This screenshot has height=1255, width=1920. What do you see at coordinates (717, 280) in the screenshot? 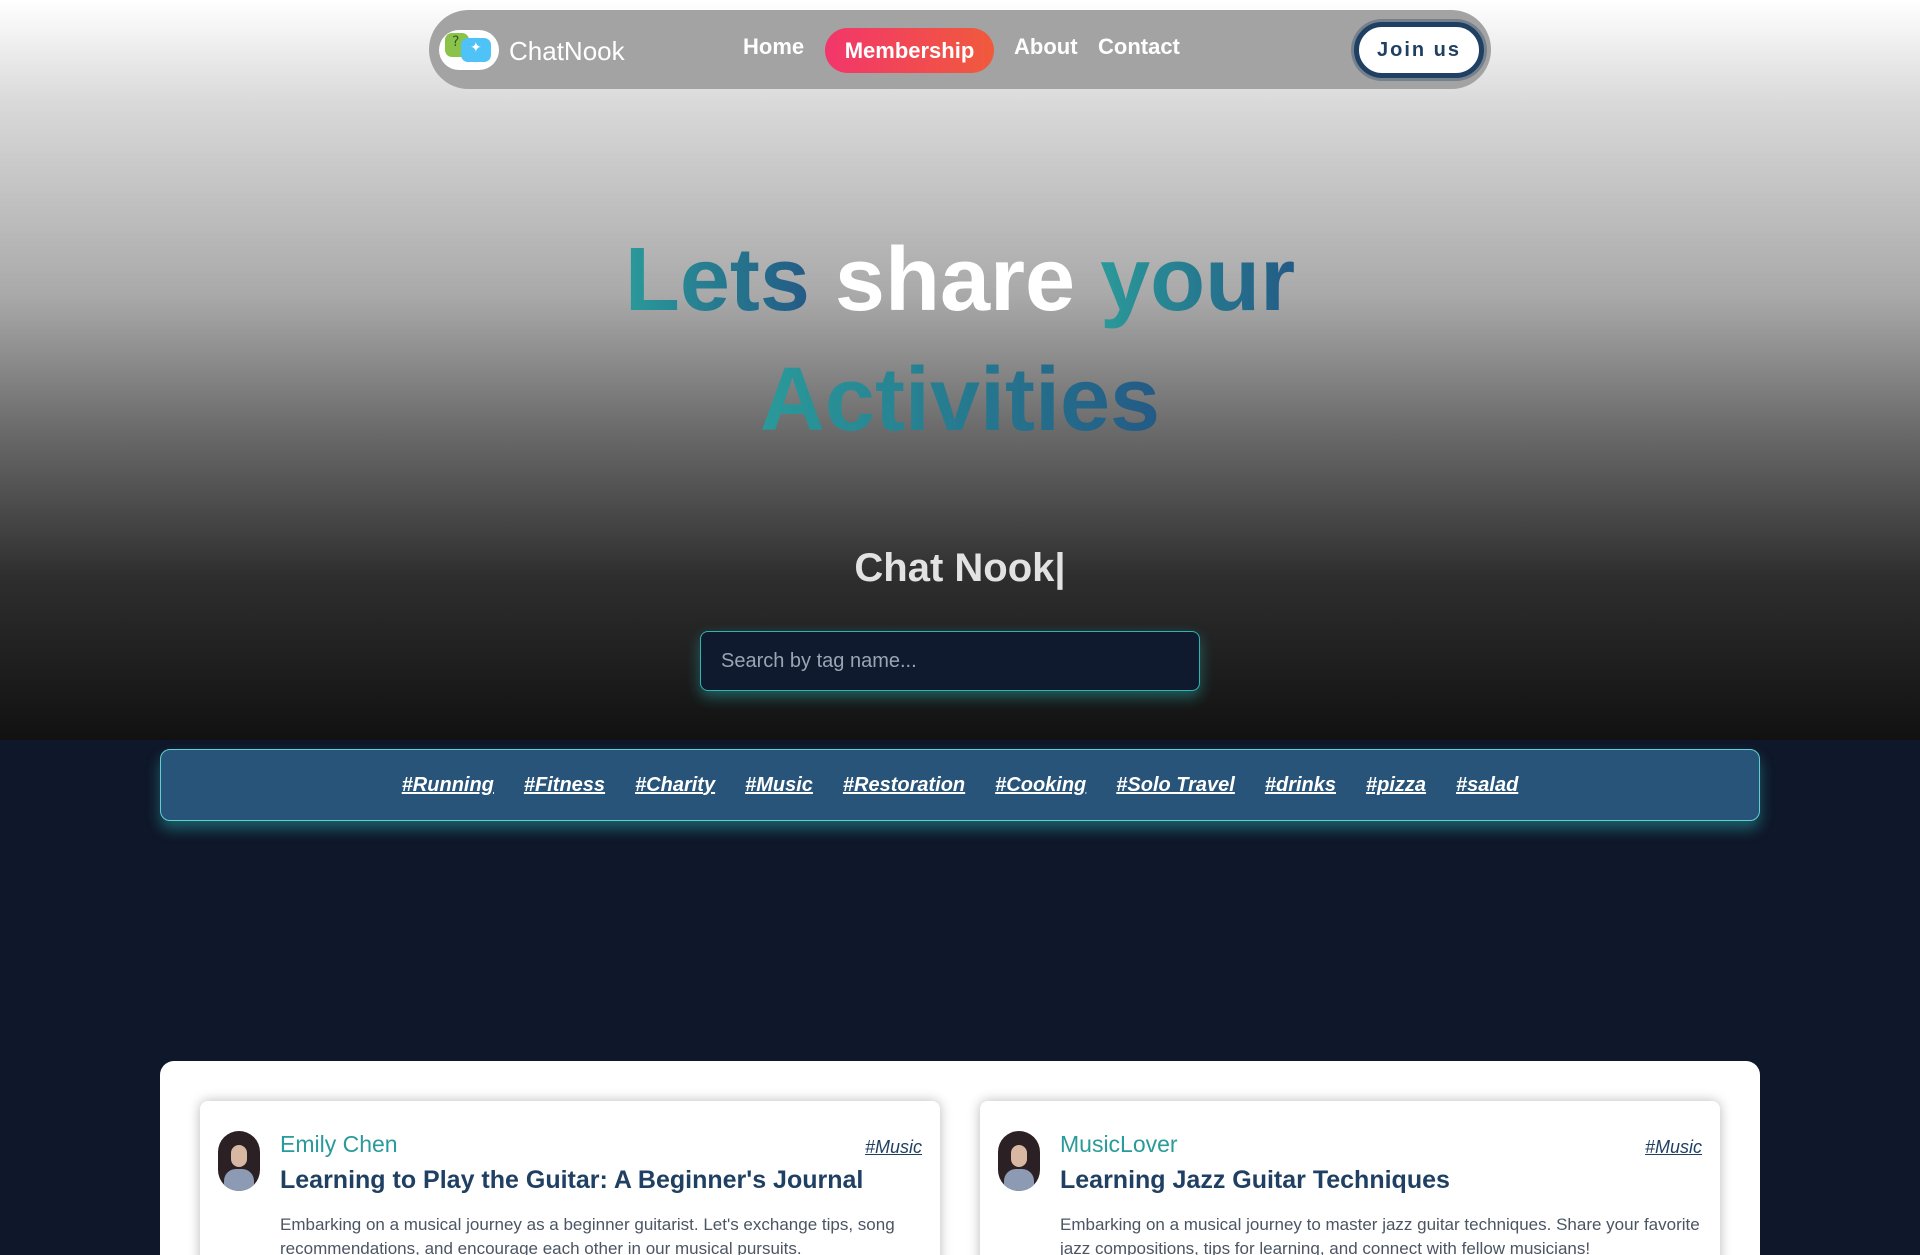
I see `headline-word-lets: Lets` at bounding box center [717, 280].